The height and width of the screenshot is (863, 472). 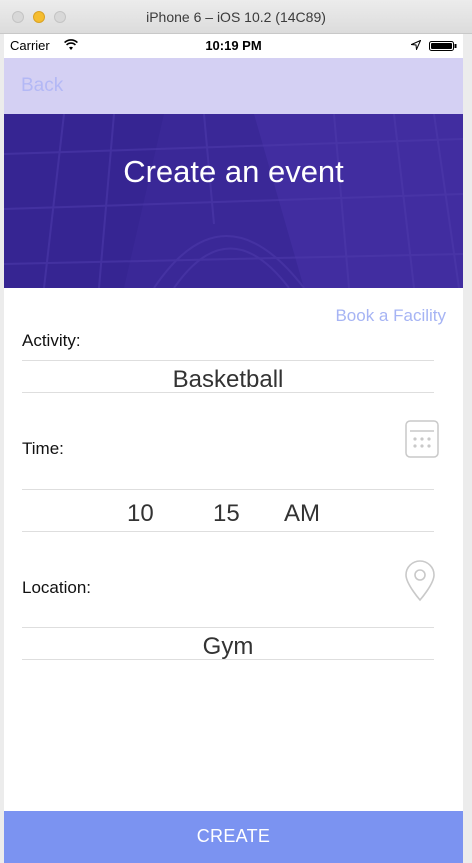 What do you see at coordinates (228, 380) in the screenshot?
I see `activity-value: Basketball` at bounding box center [228, 380].